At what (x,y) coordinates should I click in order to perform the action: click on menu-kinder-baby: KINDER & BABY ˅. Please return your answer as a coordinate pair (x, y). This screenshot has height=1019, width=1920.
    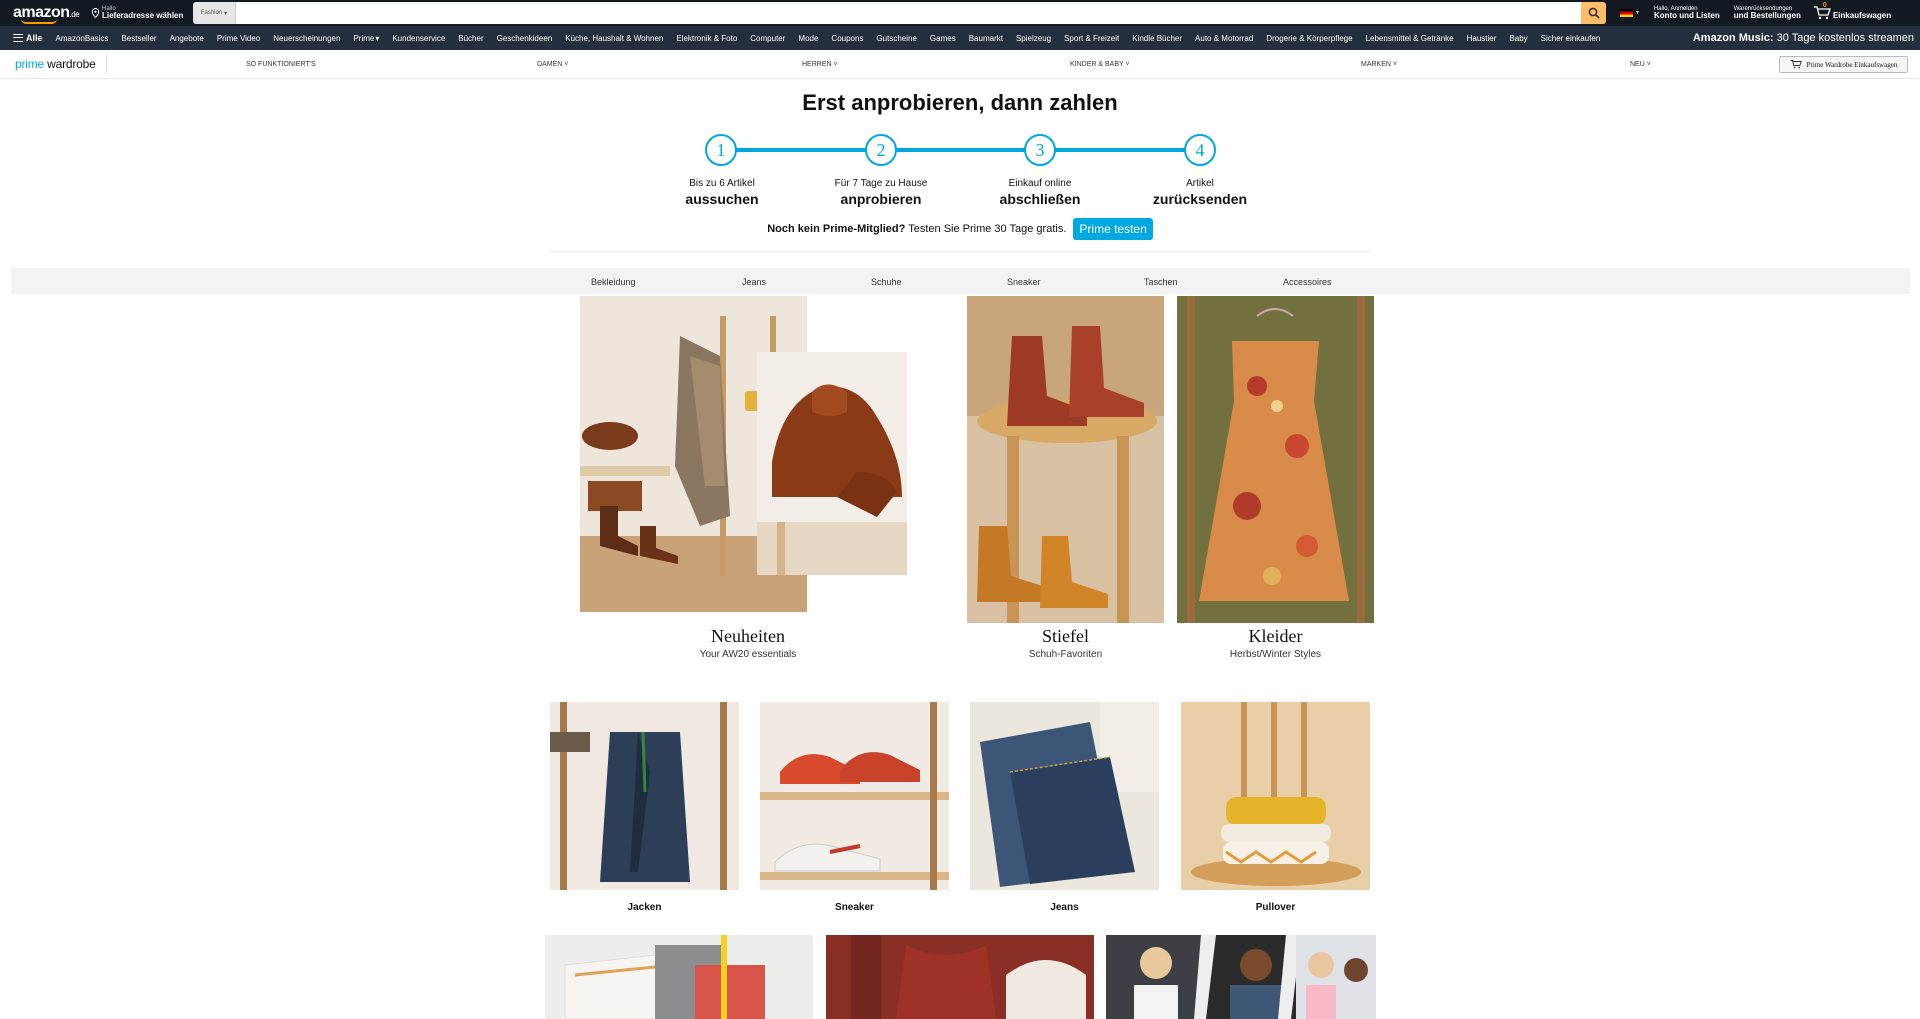
    Looking at the image, I should click on (1100, 64).